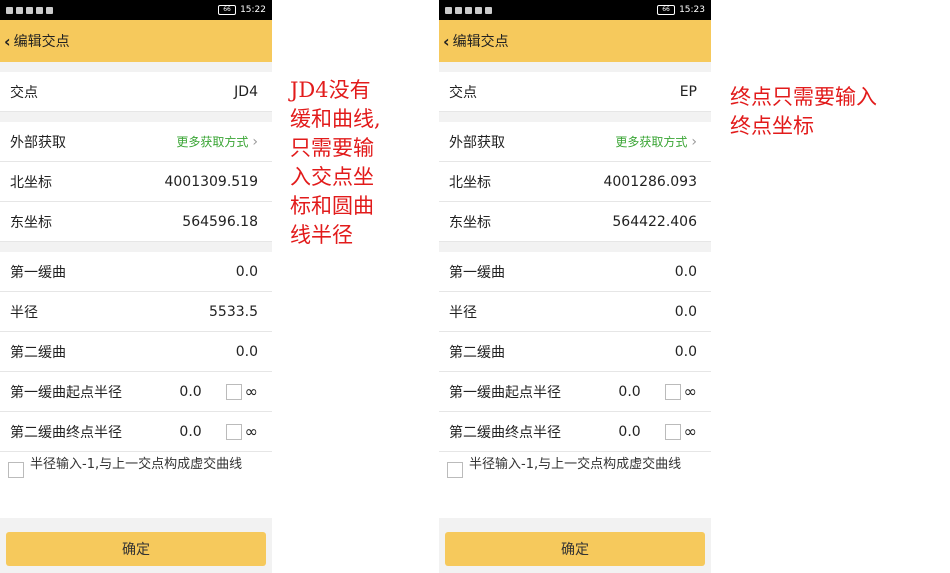 This screenshot has height=573, width=950. I want to click on north-value: 4001309.519, so click(211, 182).